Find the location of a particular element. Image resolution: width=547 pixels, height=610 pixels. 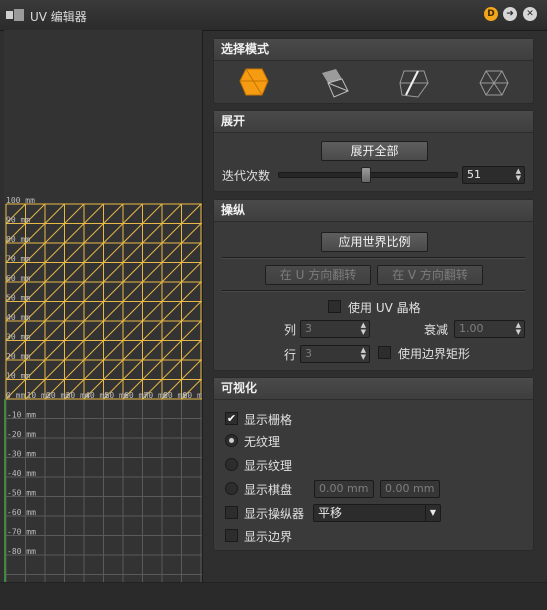

vertex-select-icon is located at coordinates (494, 83).